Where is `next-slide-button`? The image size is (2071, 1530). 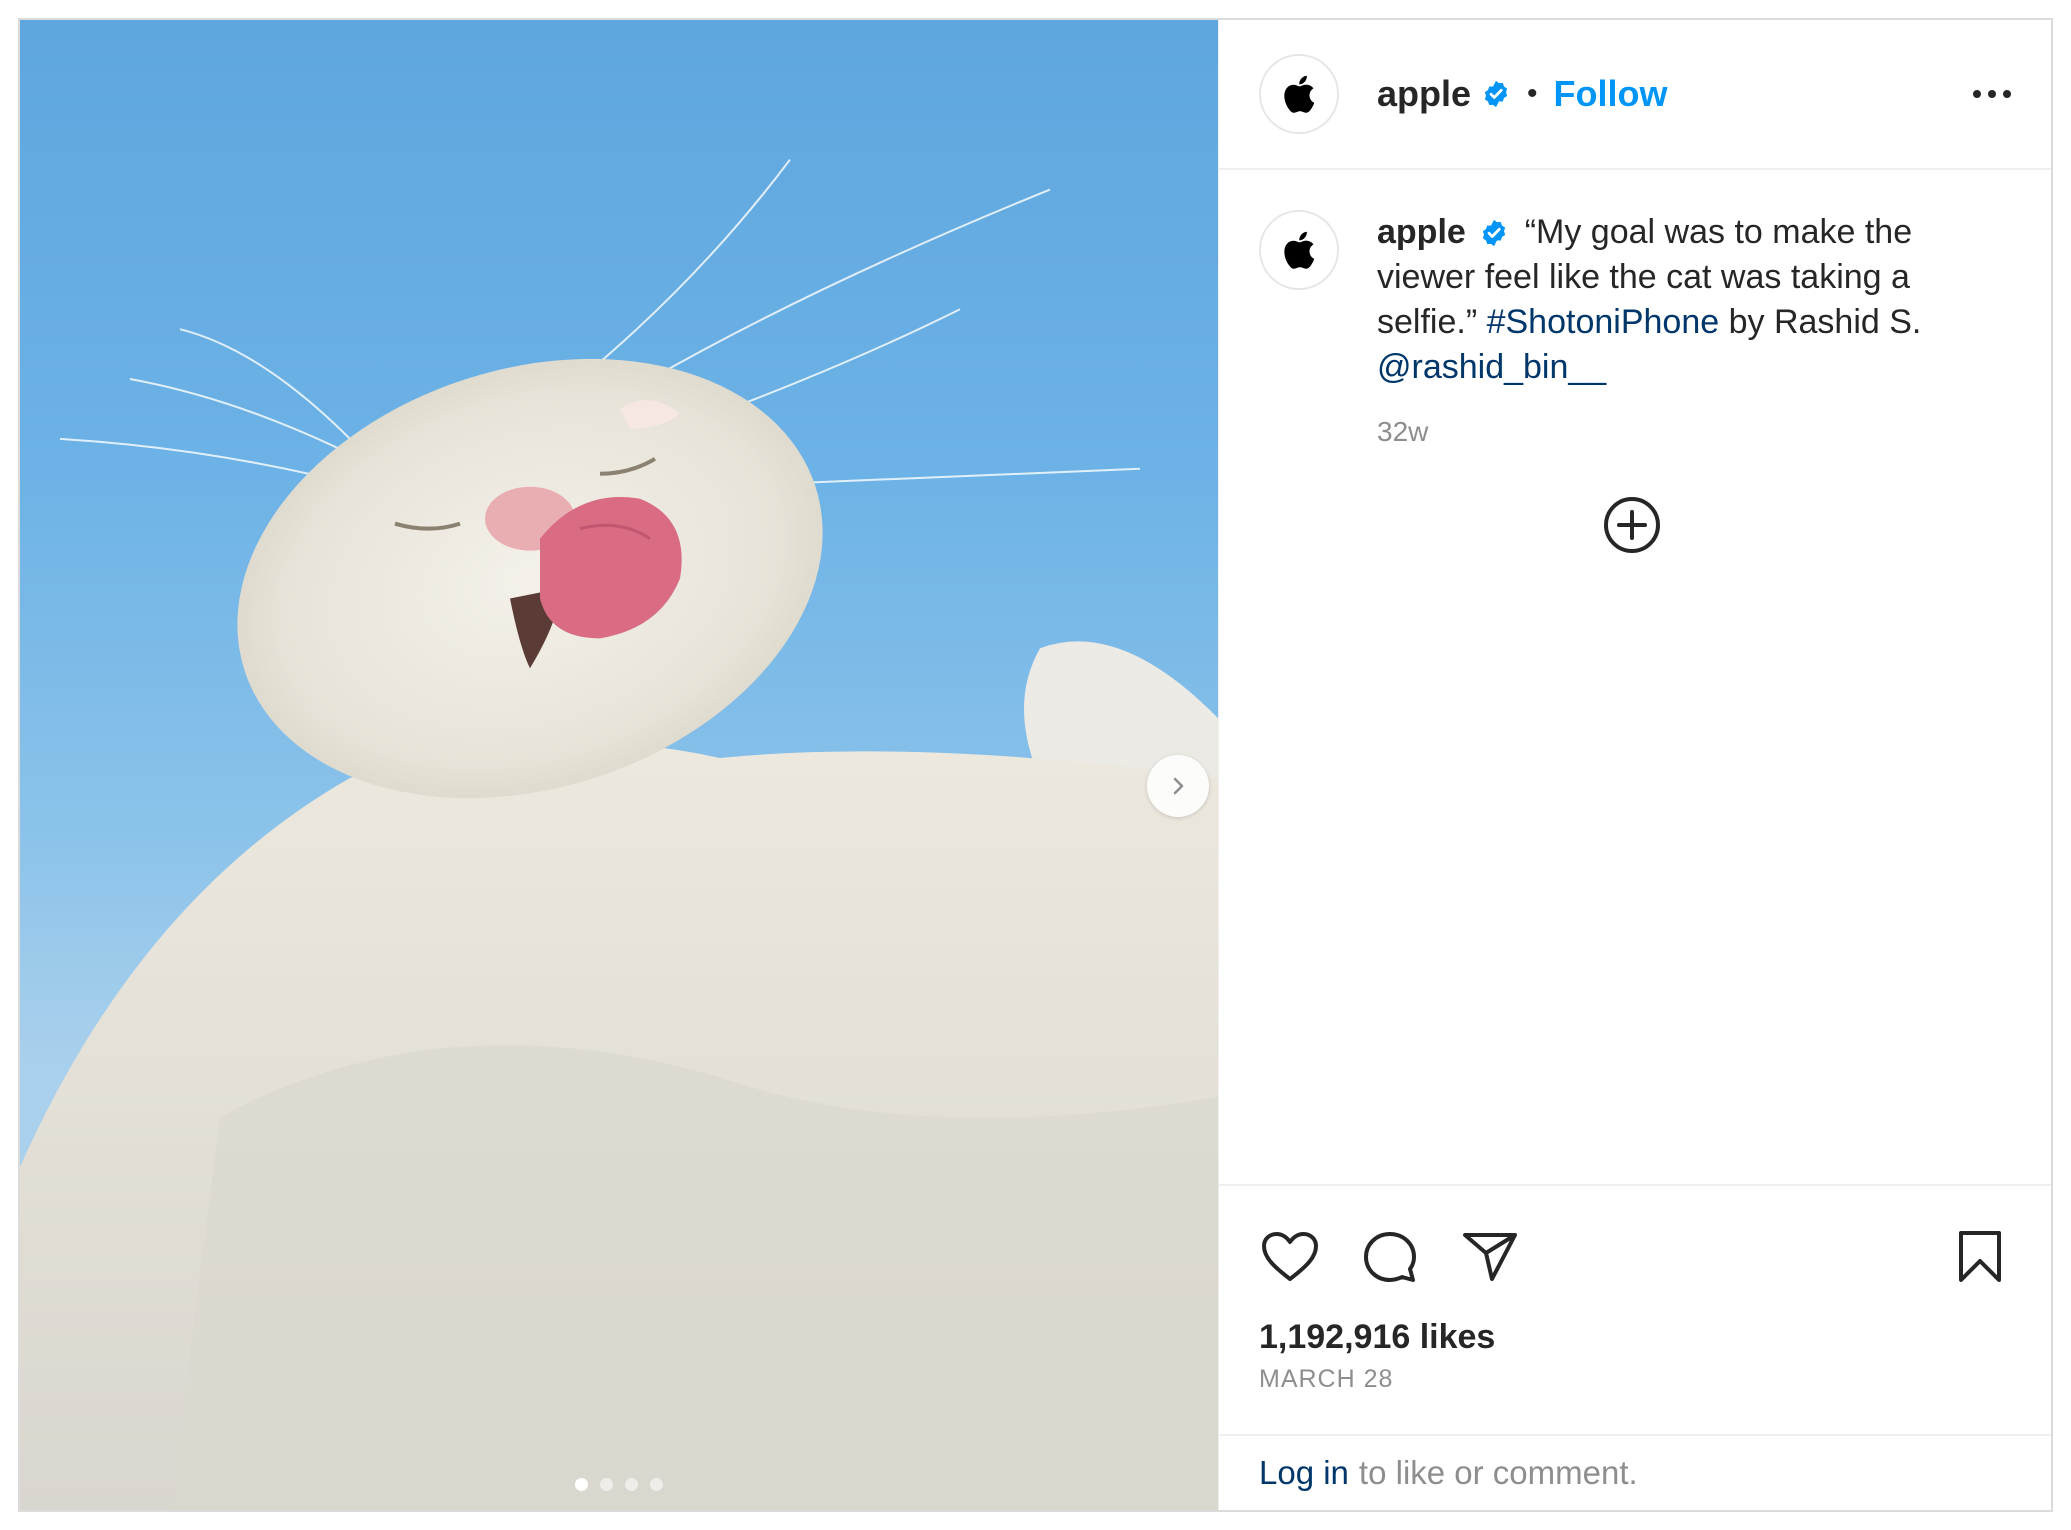
next-slide-button is located at coordinates (1178, 786).